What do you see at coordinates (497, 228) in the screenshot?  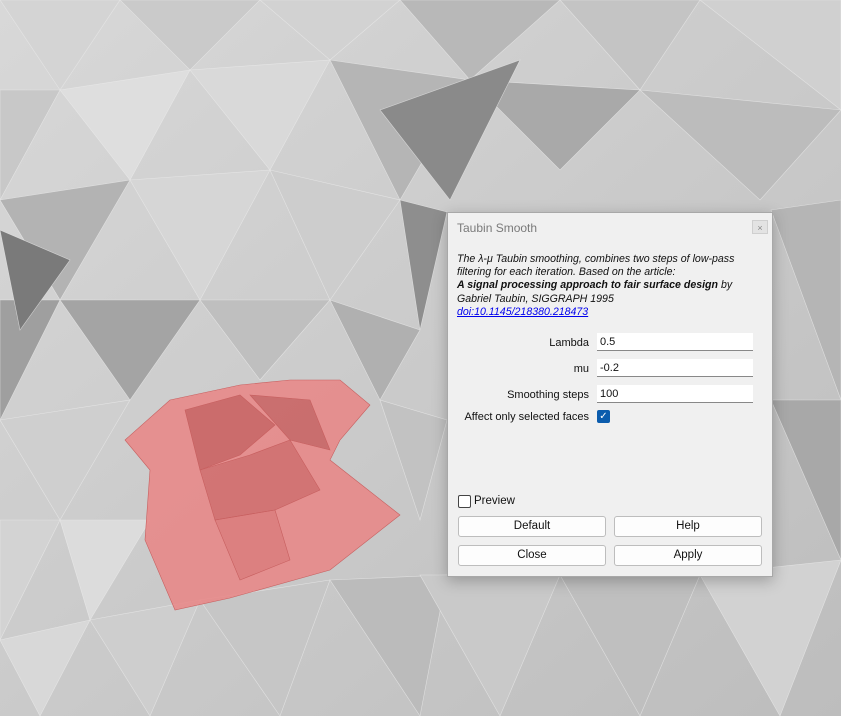 I see `dialog-title: Taubin Smooth` at bounding box center [497, 228].